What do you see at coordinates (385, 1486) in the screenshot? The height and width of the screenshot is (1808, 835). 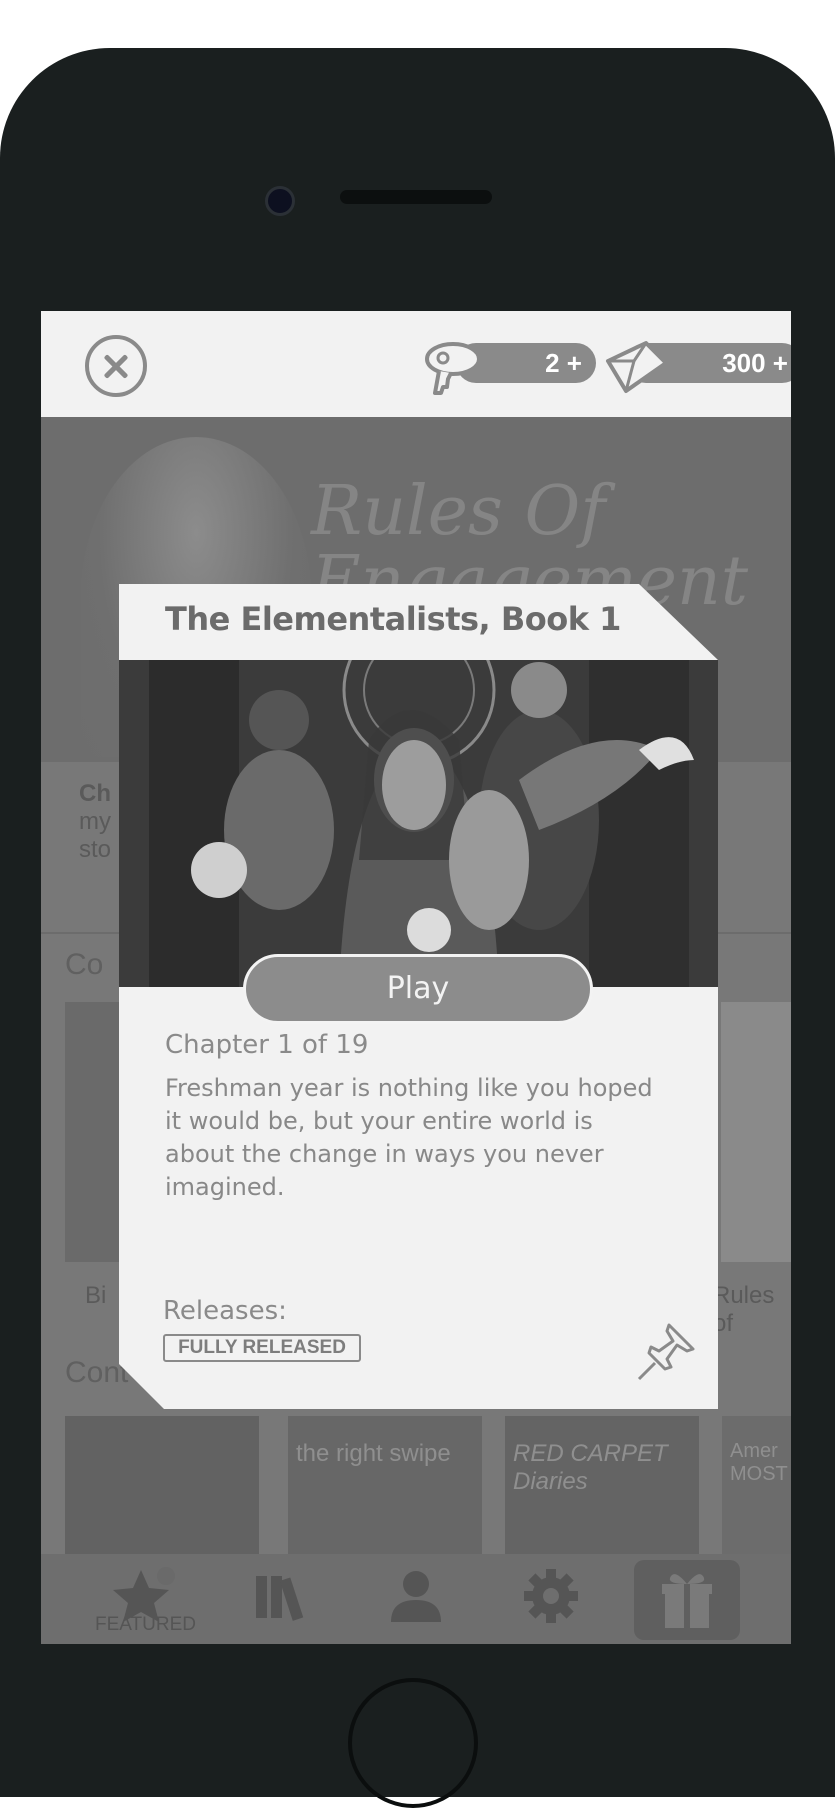 I see `story-card: the right swipe` at bounding box center [385, 1486].